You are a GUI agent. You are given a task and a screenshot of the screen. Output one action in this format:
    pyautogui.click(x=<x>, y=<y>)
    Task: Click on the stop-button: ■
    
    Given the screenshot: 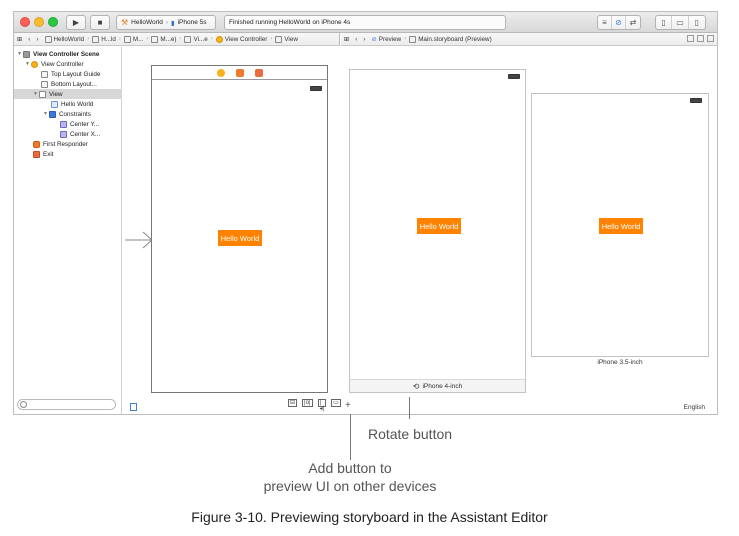 What is the action you would take?
    pyautogui.click(x=100, y=22)
    